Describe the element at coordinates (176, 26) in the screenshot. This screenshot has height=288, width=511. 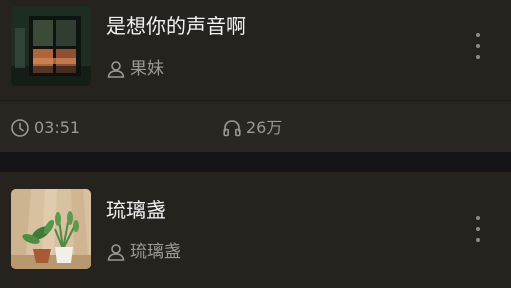
I see `song-title: 是想你的声音啊` at that location.